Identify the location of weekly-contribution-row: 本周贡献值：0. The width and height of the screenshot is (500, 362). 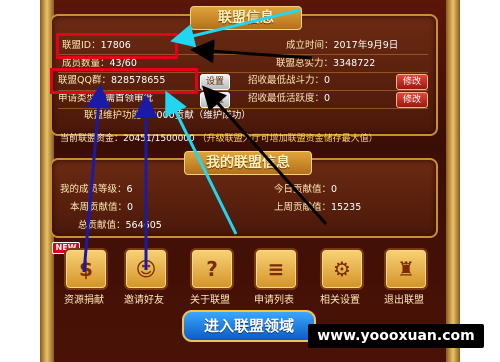
(101, 208).